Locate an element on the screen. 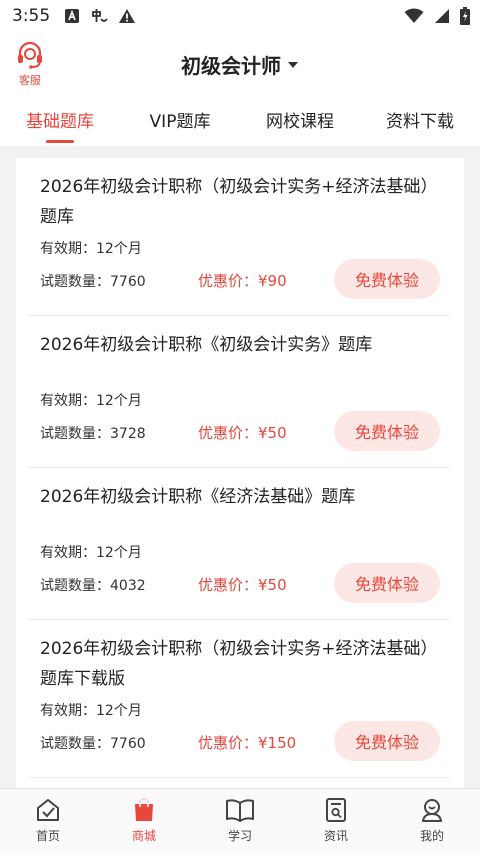 This screenshot has height=853, width=480. product-name: 2026年初级会计职称《经济法基础》题库 is located at coordinates (198, 497).